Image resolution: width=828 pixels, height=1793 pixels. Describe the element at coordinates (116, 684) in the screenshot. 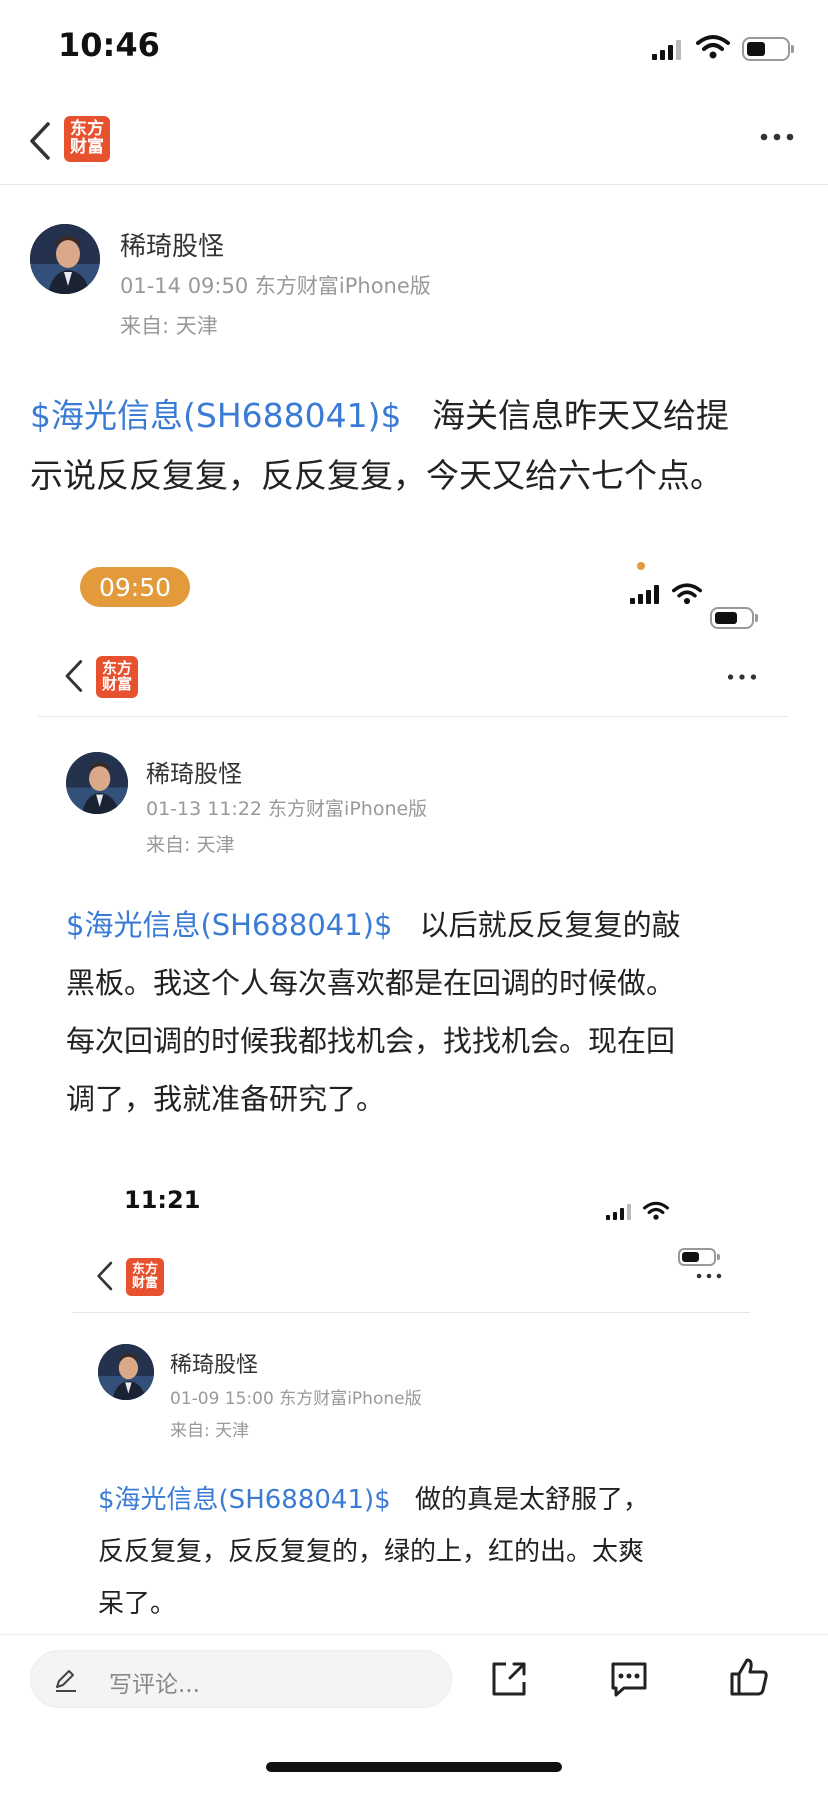

I see `shot1-logo-text-2: 财富` at that location.